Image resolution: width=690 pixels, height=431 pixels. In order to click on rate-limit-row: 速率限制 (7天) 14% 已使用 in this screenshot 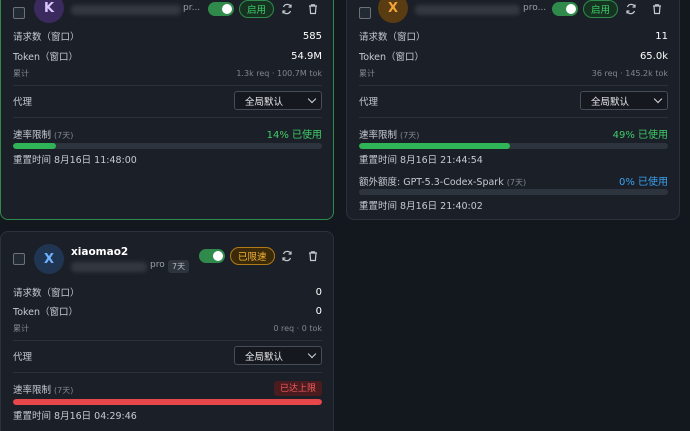, I will do `click(167, 134)`.